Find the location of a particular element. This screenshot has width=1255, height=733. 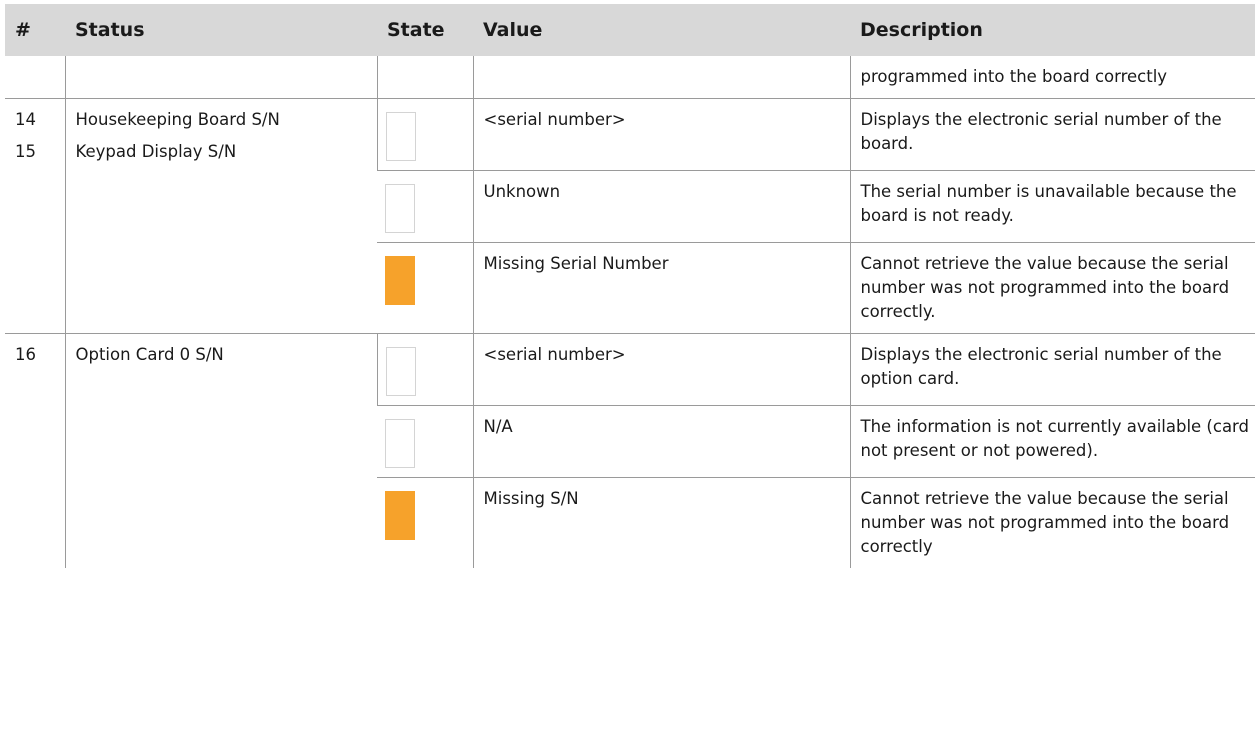

cell-value: Missing S/N is located at coordinates (661, 522).